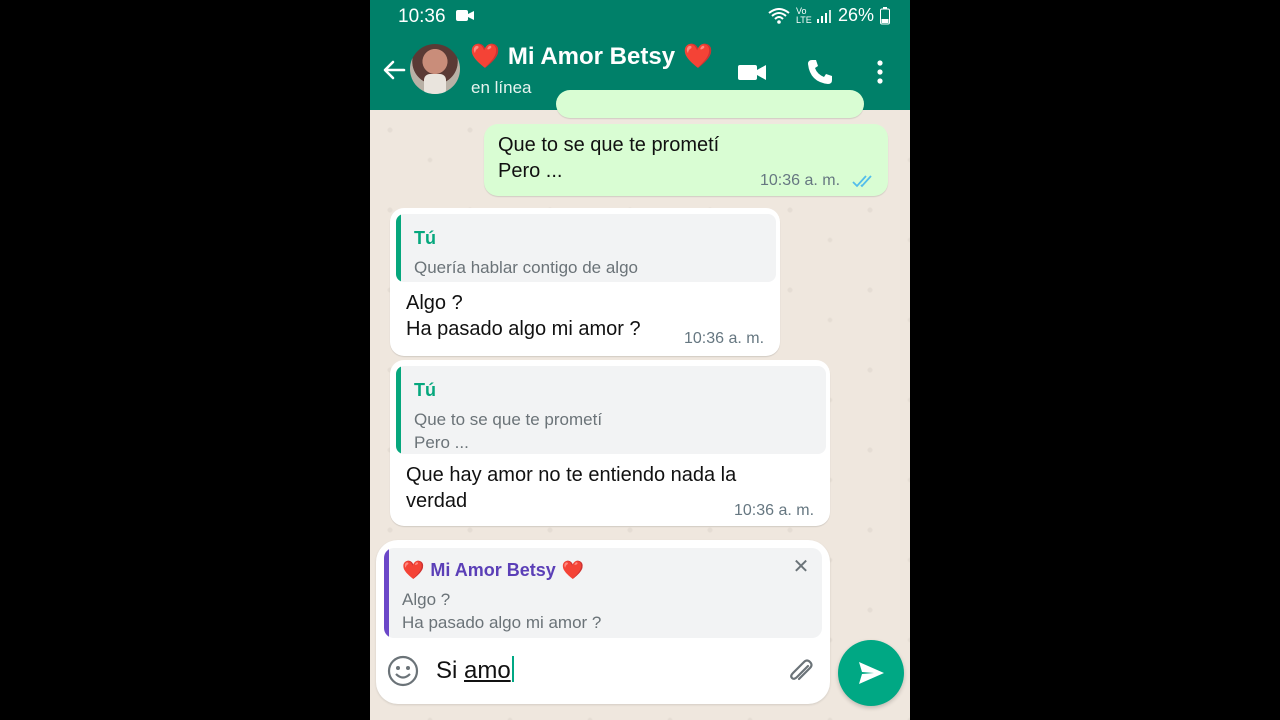  What do you see at coordinates (820, 72) in the screenshot?
I see `phone-icon` at bounding box center [820, 72].